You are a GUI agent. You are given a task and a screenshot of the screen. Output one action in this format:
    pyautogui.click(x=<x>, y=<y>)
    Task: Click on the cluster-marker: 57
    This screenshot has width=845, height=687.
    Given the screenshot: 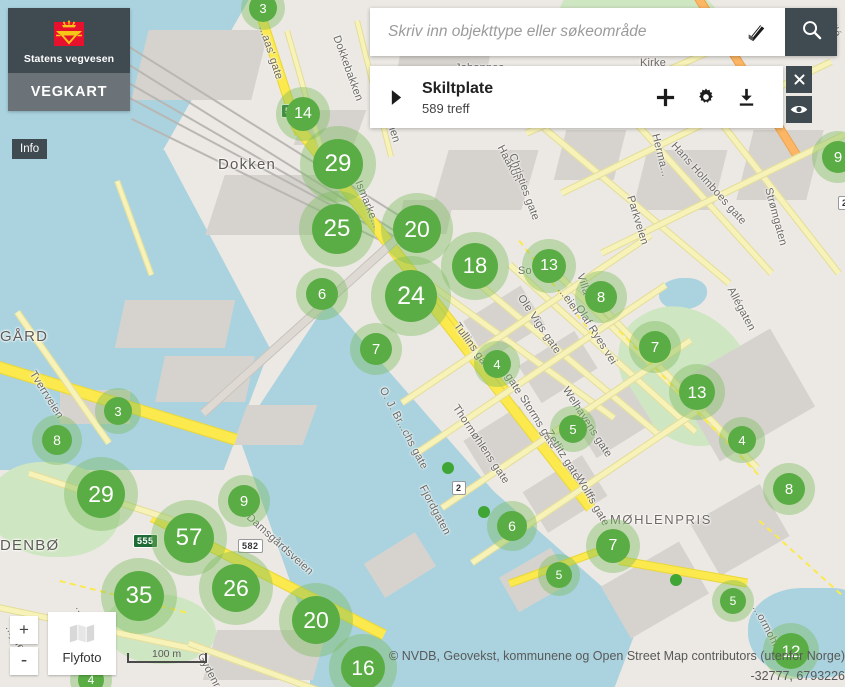 What is the action you would take?
    pyautogui.click(x=189, y=538)
    